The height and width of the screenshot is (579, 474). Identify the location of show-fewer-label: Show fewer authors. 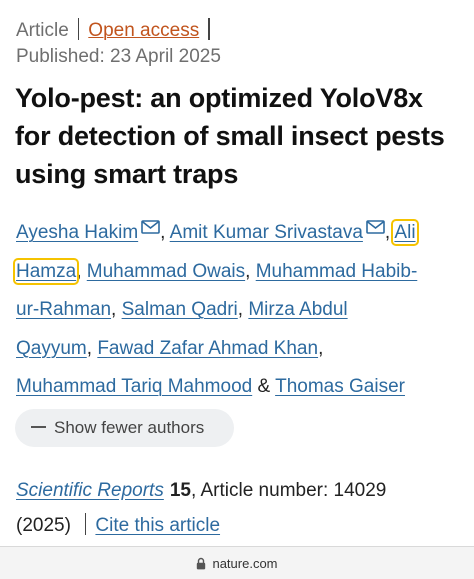
(129, 427).